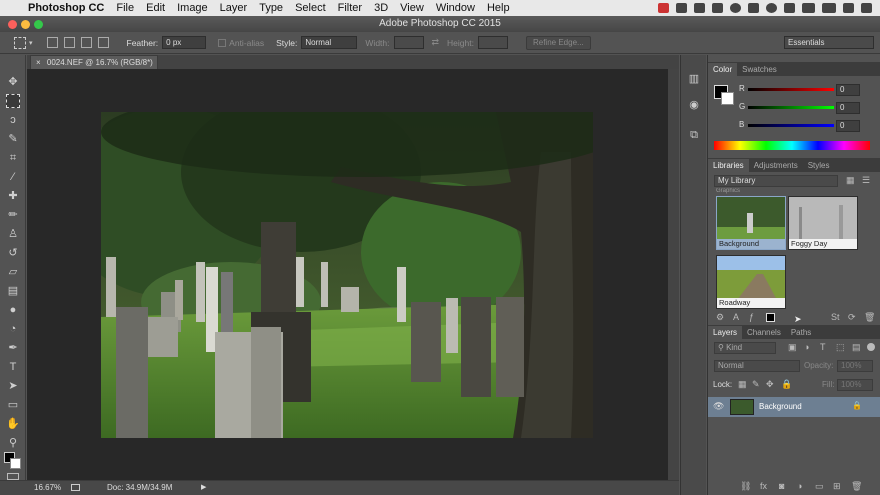 The image size is (880, 495). I want to click on notification-center-icon, so click(866, 8).